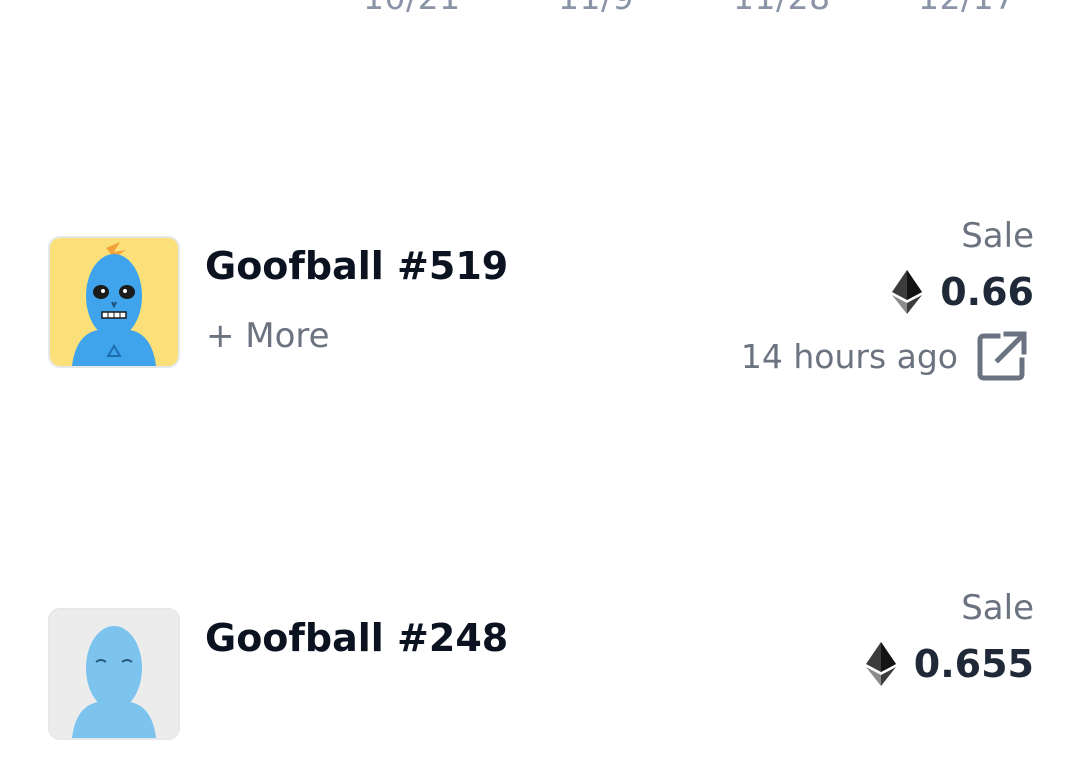 This screenshot has height=784, width=1080. I want to click on x-axis-tick: 10/21, so click(412, 8).